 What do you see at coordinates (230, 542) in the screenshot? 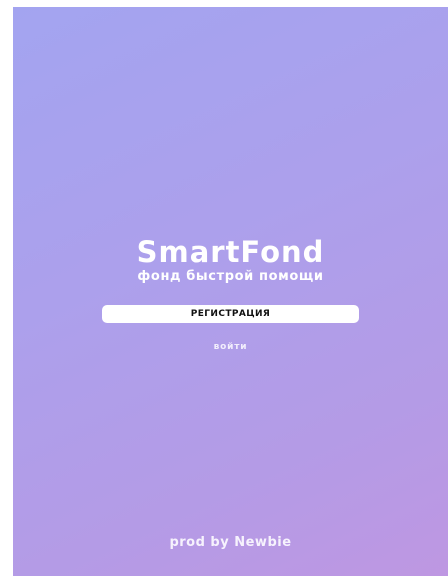
I see `footer-credit: prod by Newbie` at bounding box center [230, 542].